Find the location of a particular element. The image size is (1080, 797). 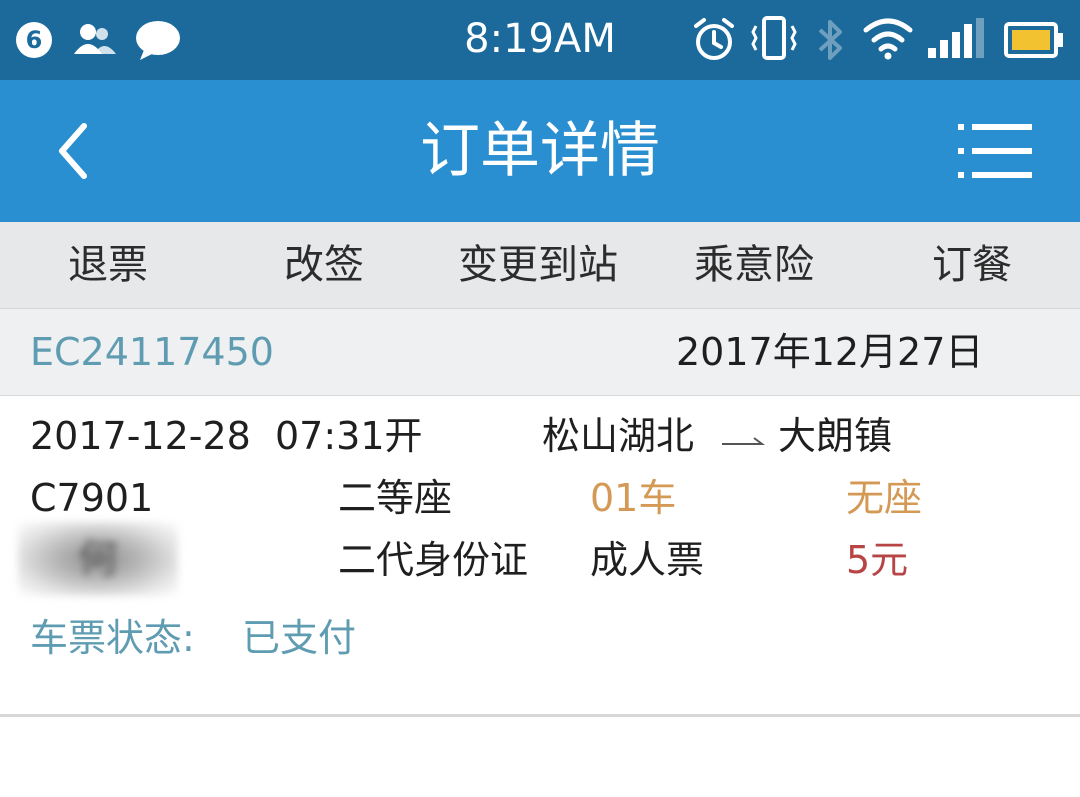

contacts-icon is located at coordinates (95, 39).